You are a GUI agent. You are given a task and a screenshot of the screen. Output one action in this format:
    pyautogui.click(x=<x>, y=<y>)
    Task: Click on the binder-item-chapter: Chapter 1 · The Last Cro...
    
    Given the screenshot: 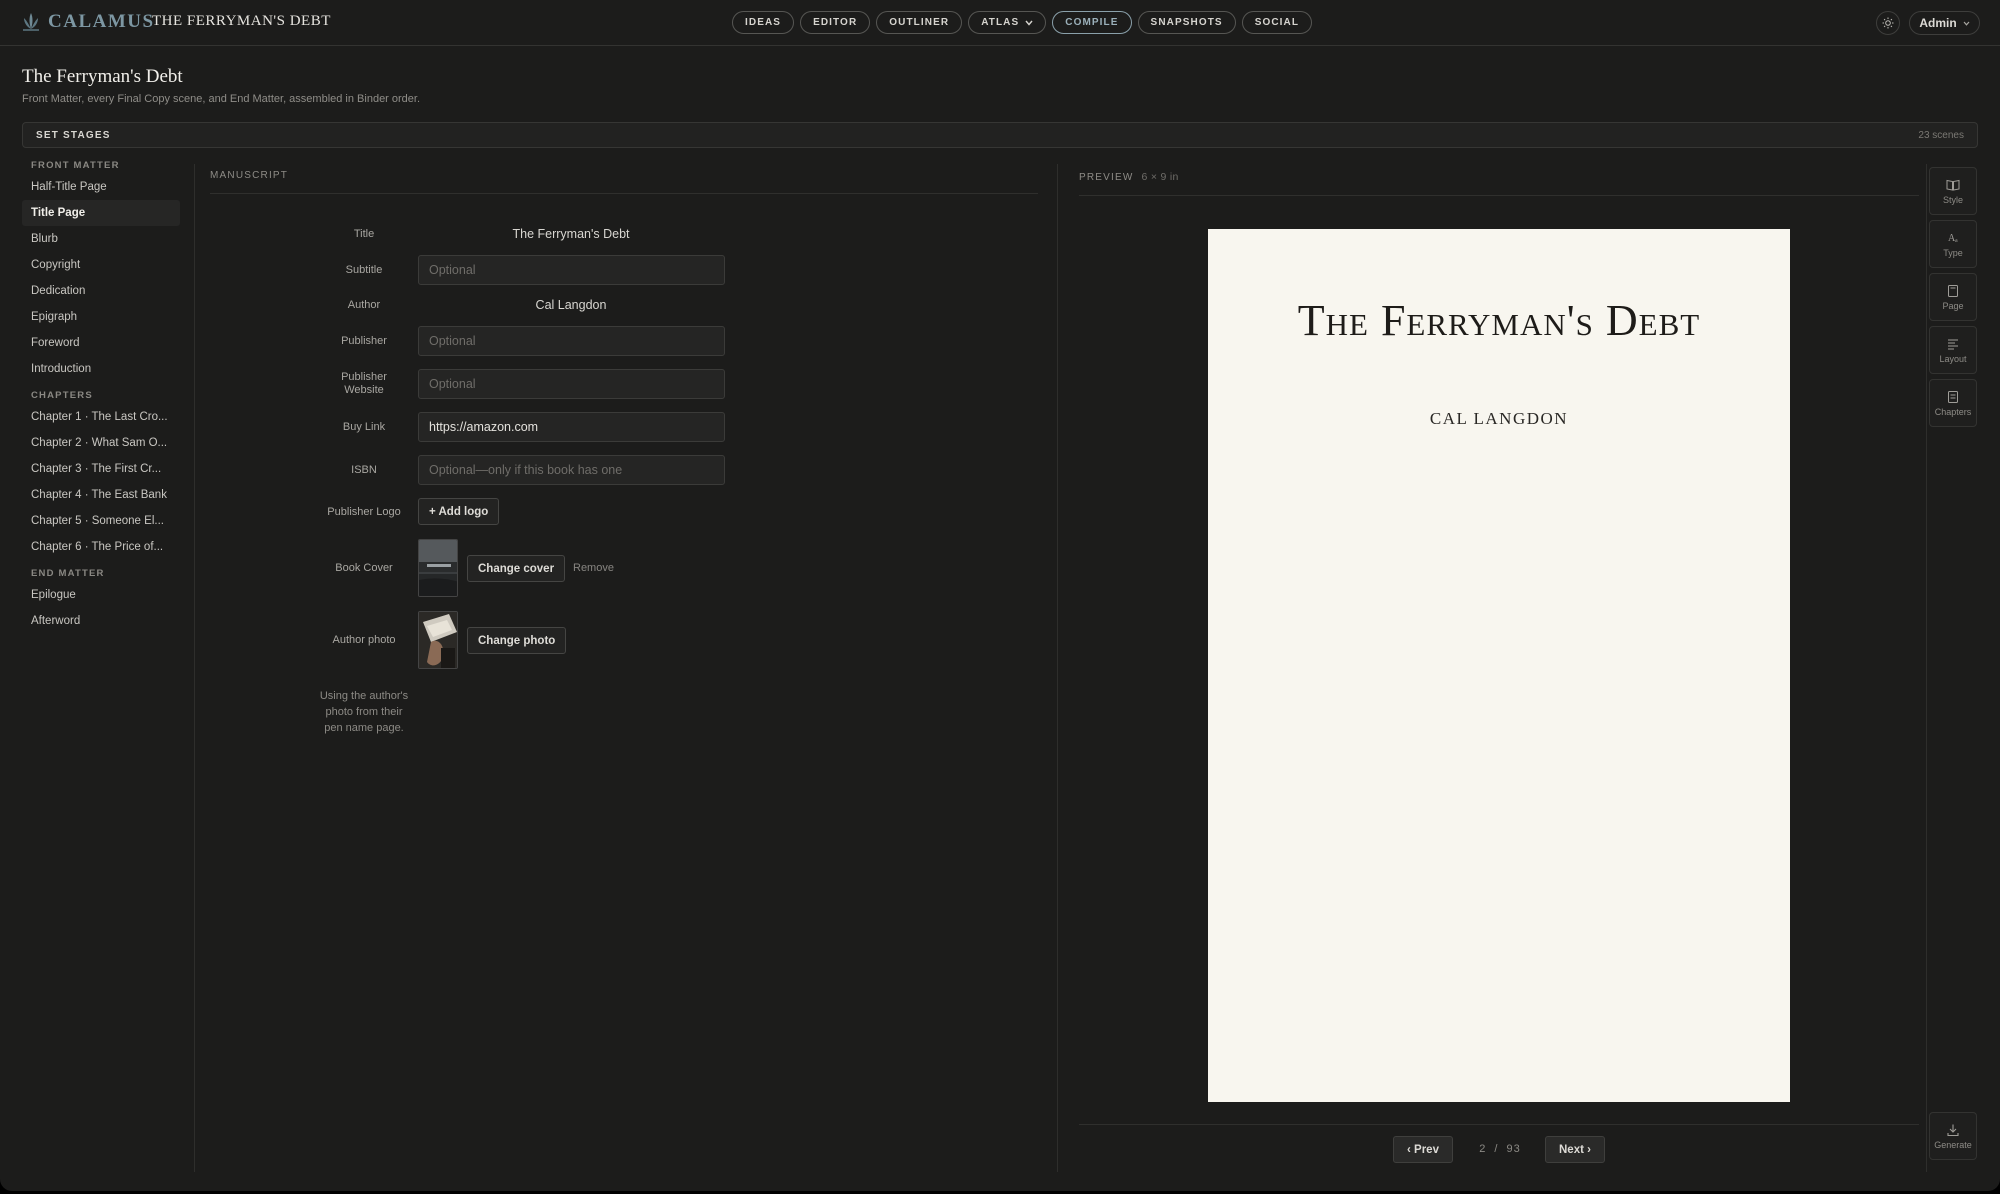 What is the action you would take?
    pyautogui.click(x=101, y=417)
    